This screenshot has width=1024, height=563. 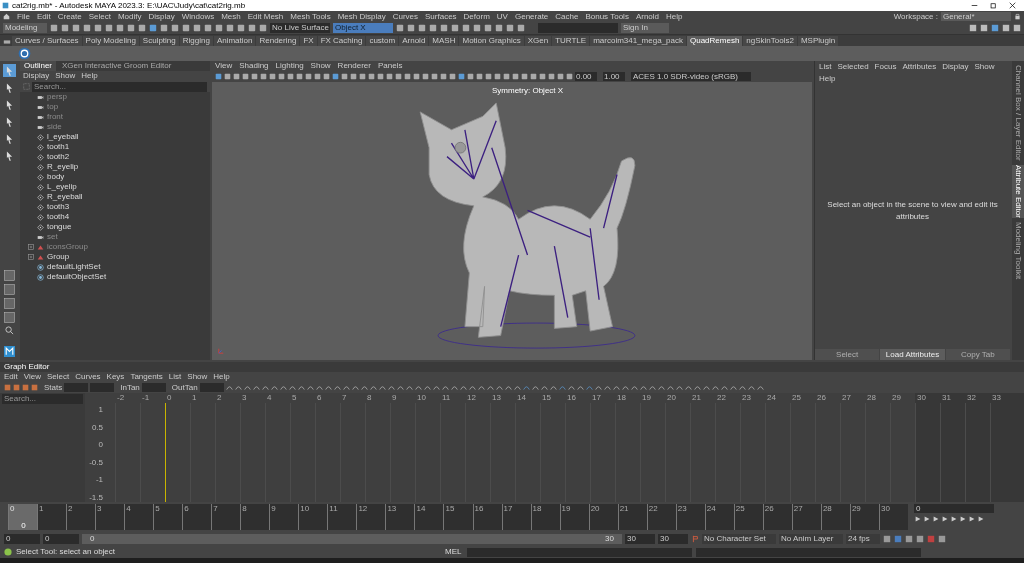 What do you see at coordinates (361, 16) in the screenshot?
I see `menu-item: Mesh Display` at bounding box center [361, 16].